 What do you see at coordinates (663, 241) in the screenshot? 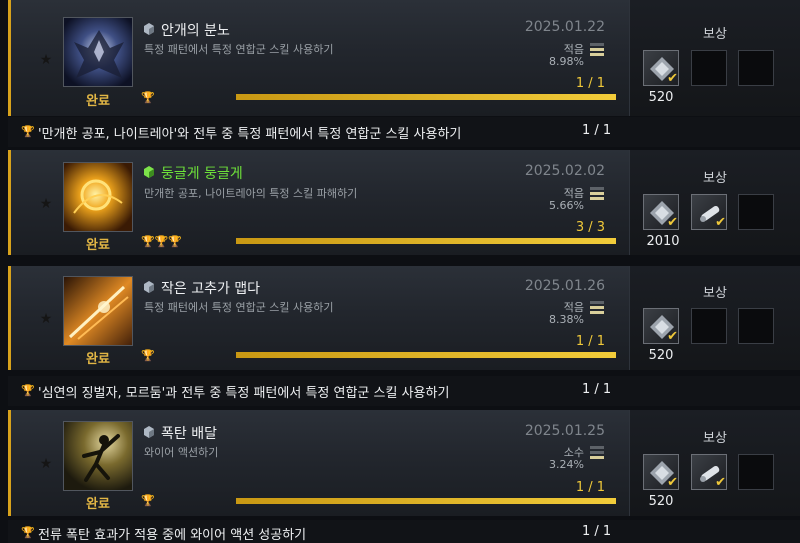
I see `reward-count: 2010` at bounding box center [663, 241].